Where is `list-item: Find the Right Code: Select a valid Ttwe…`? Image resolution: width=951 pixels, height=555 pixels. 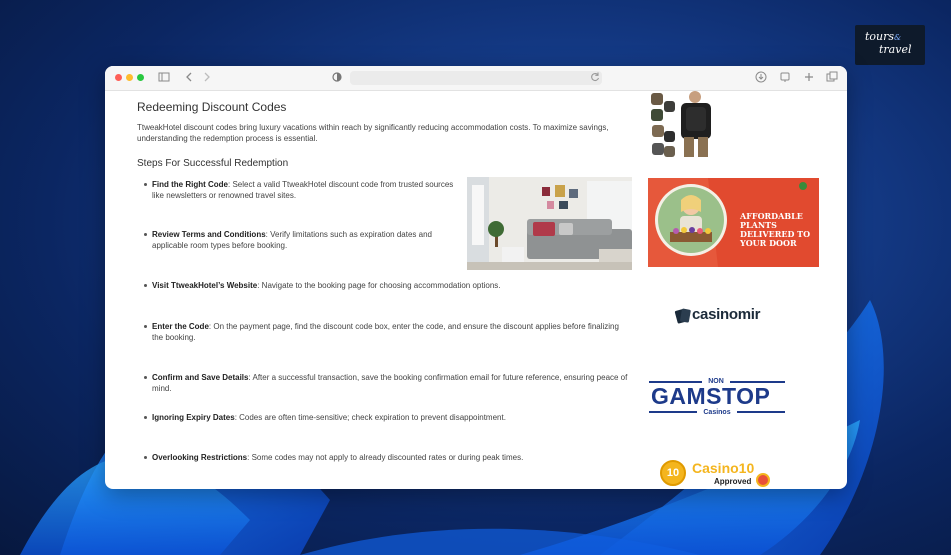
list-item: Find the Right Code: Select a valid Ttwe… is located at coordinates (303, 190).